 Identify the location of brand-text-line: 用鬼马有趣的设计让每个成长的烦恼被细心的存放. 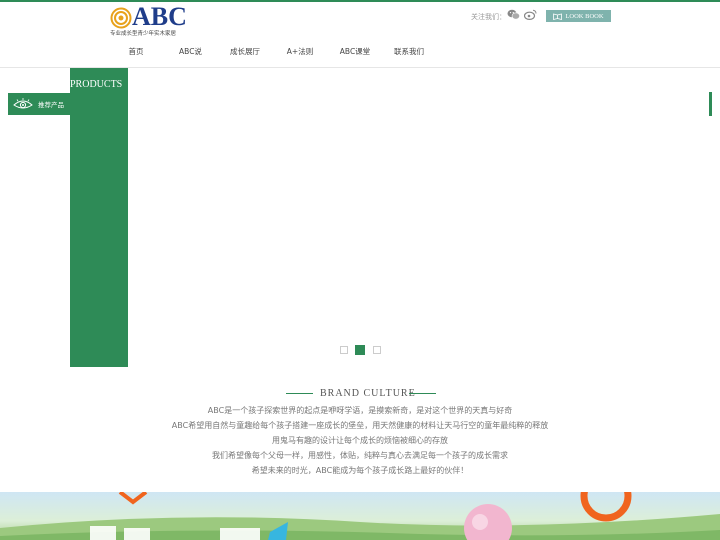
(360, 440).